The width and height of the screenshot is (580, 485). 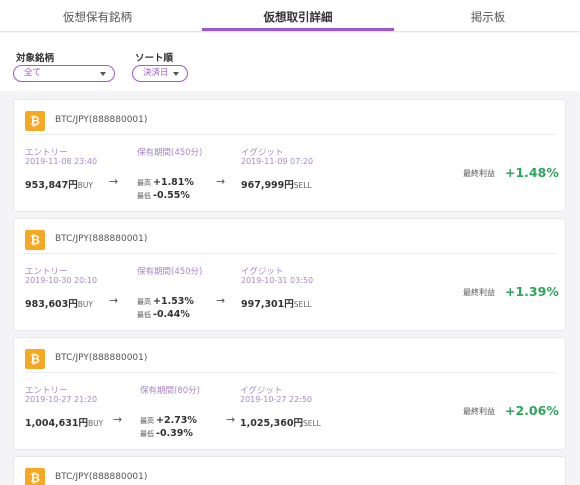 What do you see at coordinates (163, 314) in the screenshot?
I see `low-change: 最低 -0.44%` at bounding box center [163, 314].